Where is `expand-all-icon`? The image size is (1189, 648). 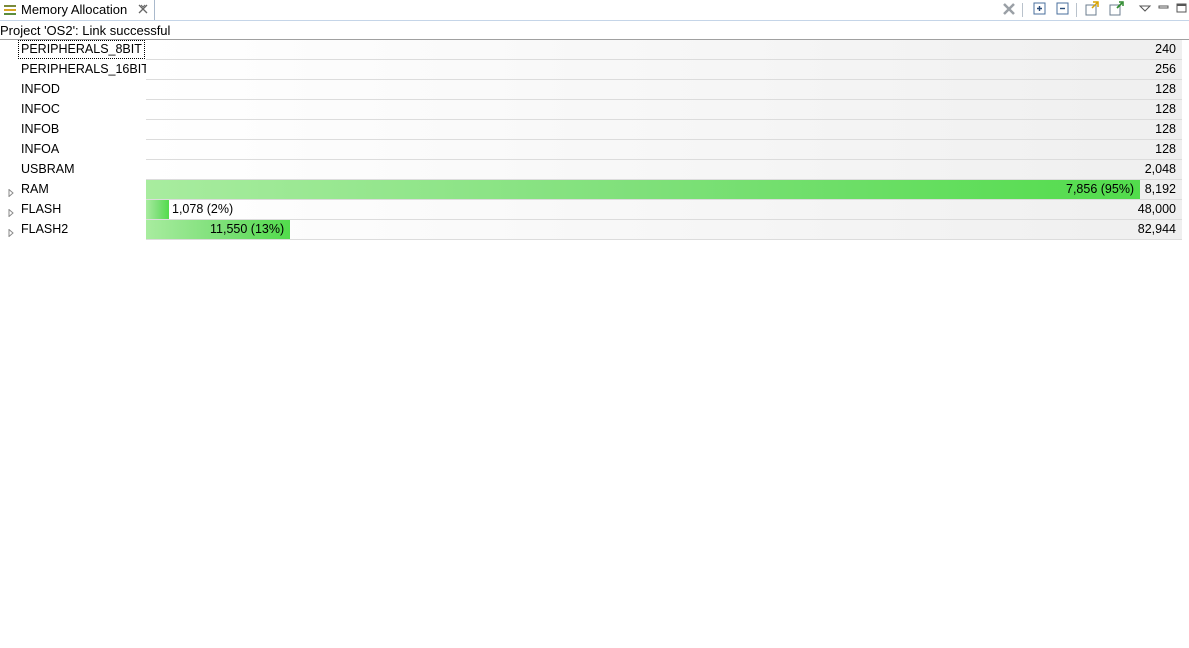 expand-all-icon is located at coordinates (1040, 9).